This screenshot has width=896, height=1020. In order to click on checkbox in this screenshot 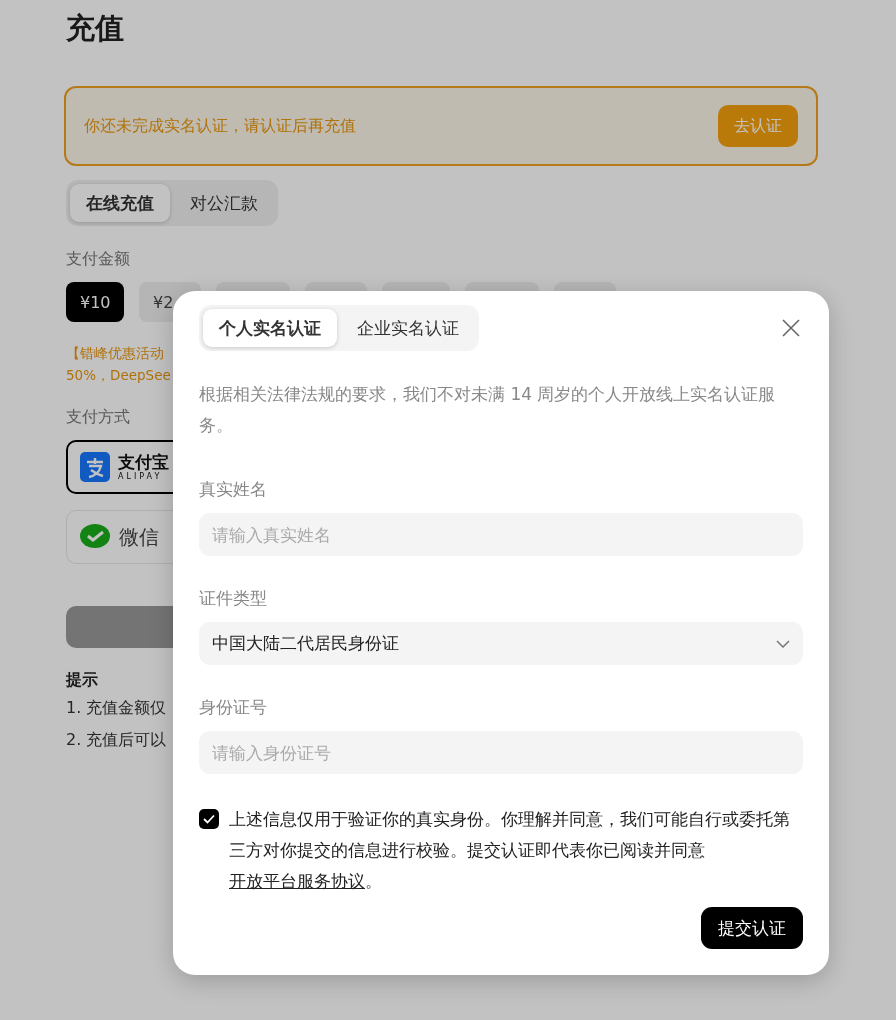, I will do `click(209, 819)`.